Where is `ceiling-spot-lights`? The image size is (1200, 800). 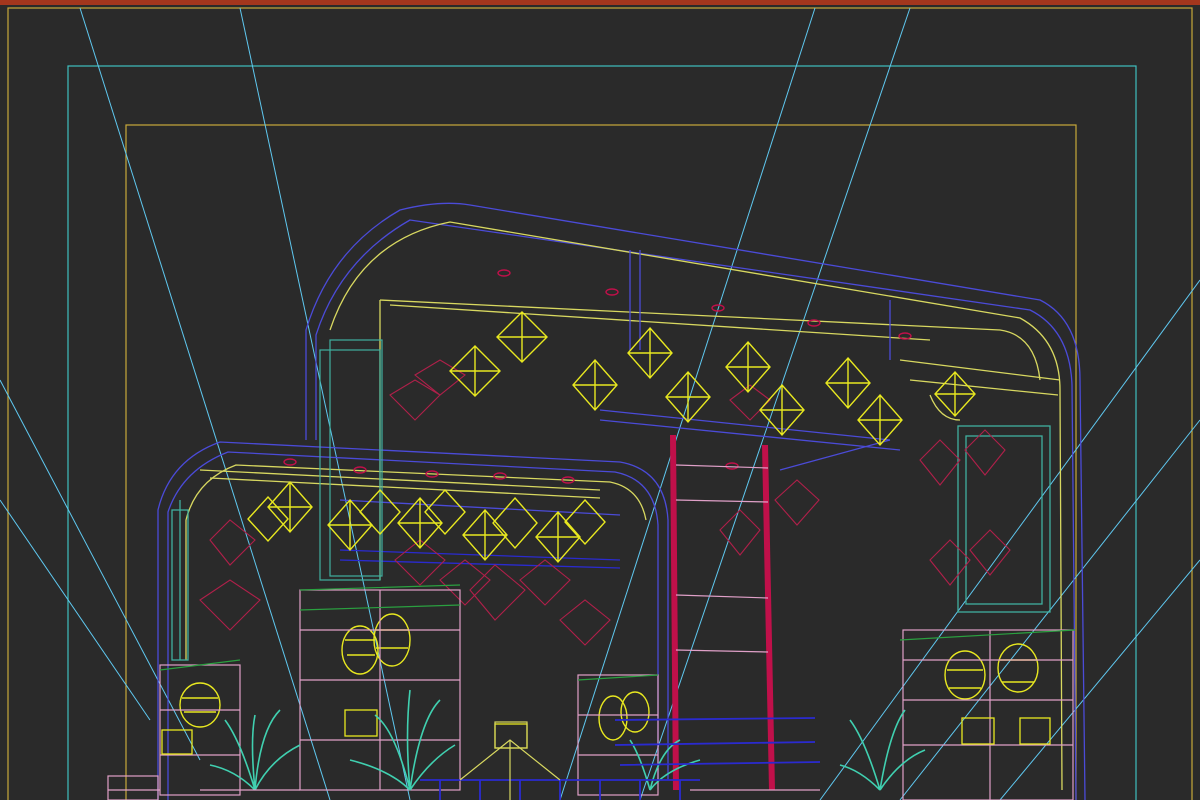
ceiling-spot-lights is located at coordinates (597, 376).